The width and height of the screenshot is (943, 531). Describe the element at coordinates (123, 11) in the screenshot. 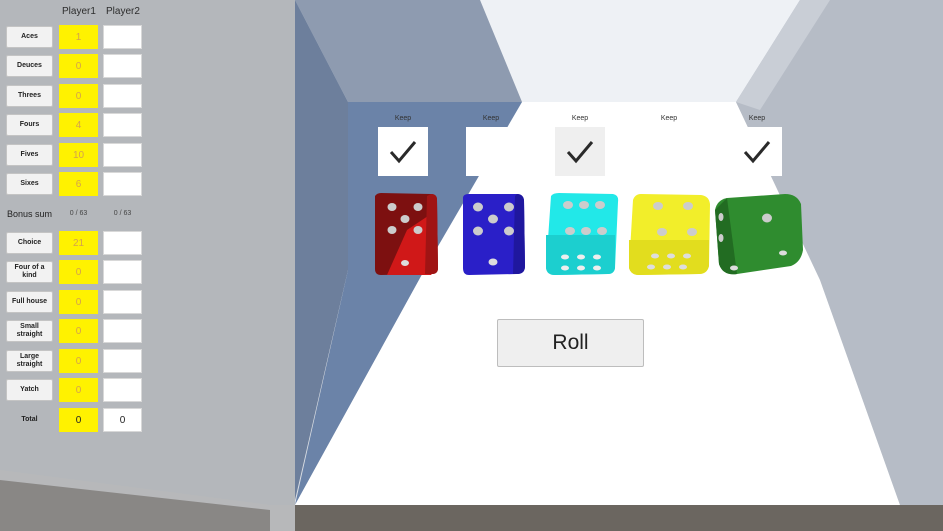

I see `player2-header: Player2` at that location.